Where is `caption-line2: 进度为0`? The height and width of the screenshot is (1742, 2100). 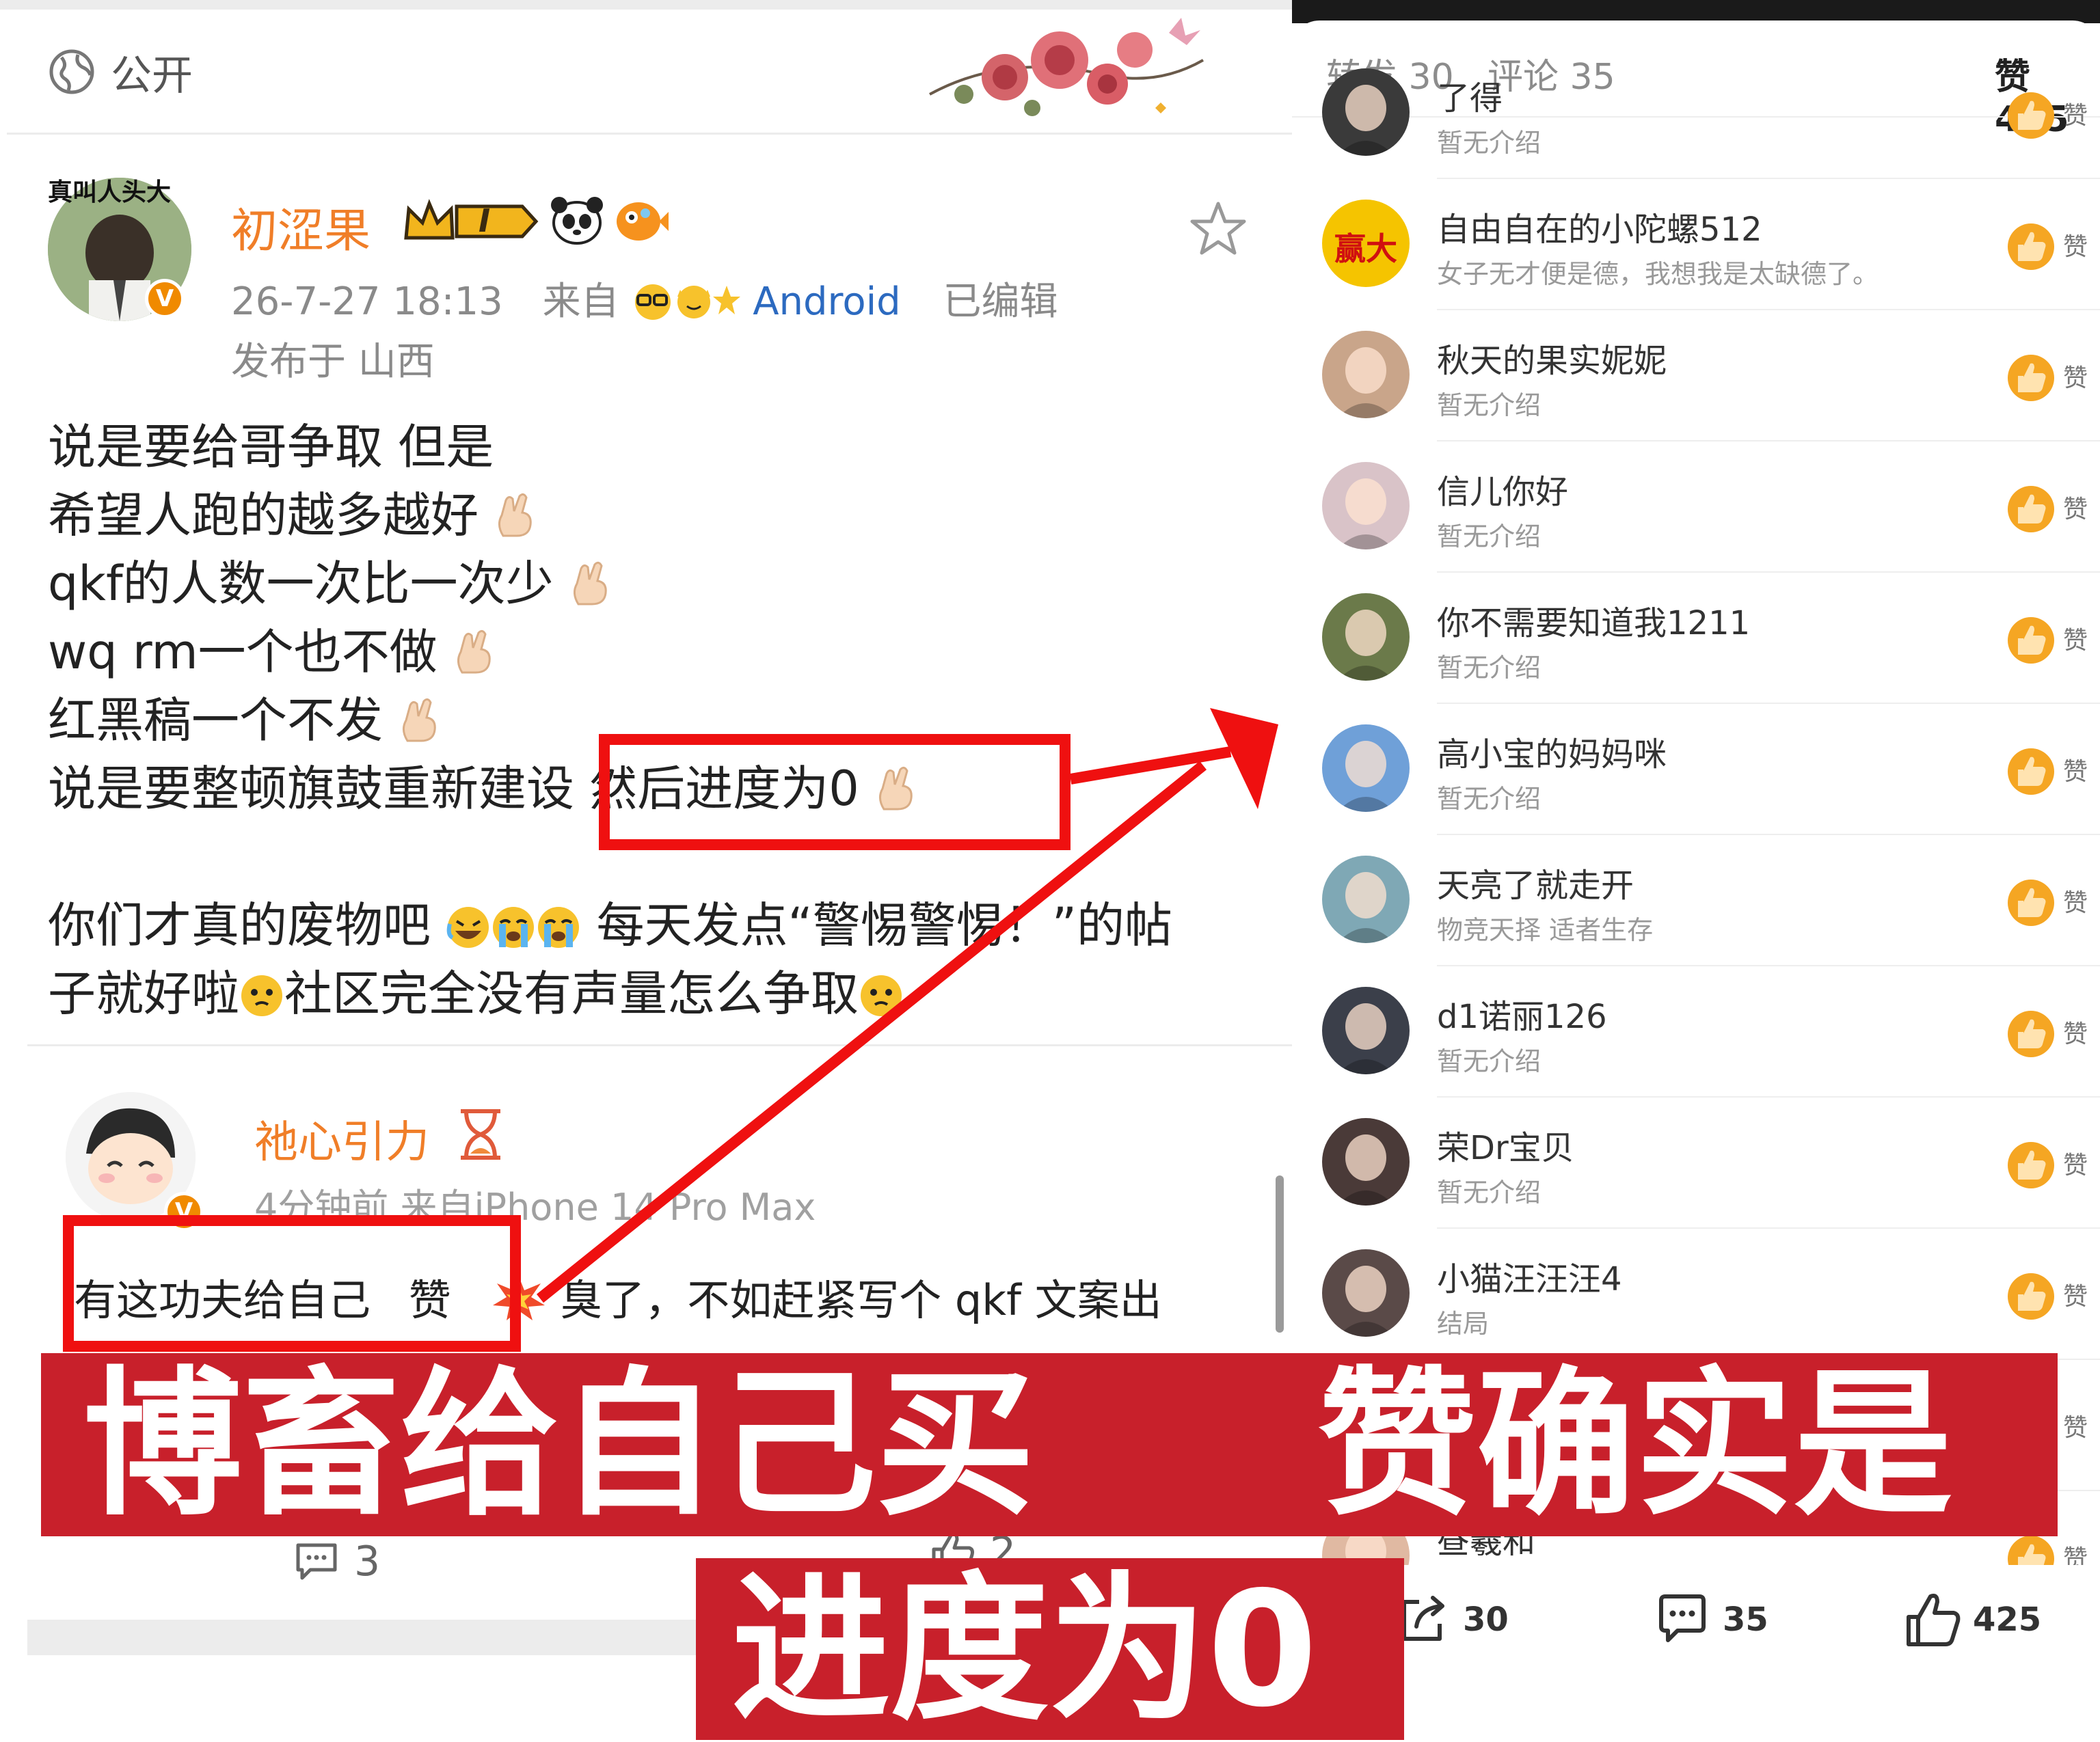
caption-line2: 进度为0 is located at coordinates (1024, 1649).